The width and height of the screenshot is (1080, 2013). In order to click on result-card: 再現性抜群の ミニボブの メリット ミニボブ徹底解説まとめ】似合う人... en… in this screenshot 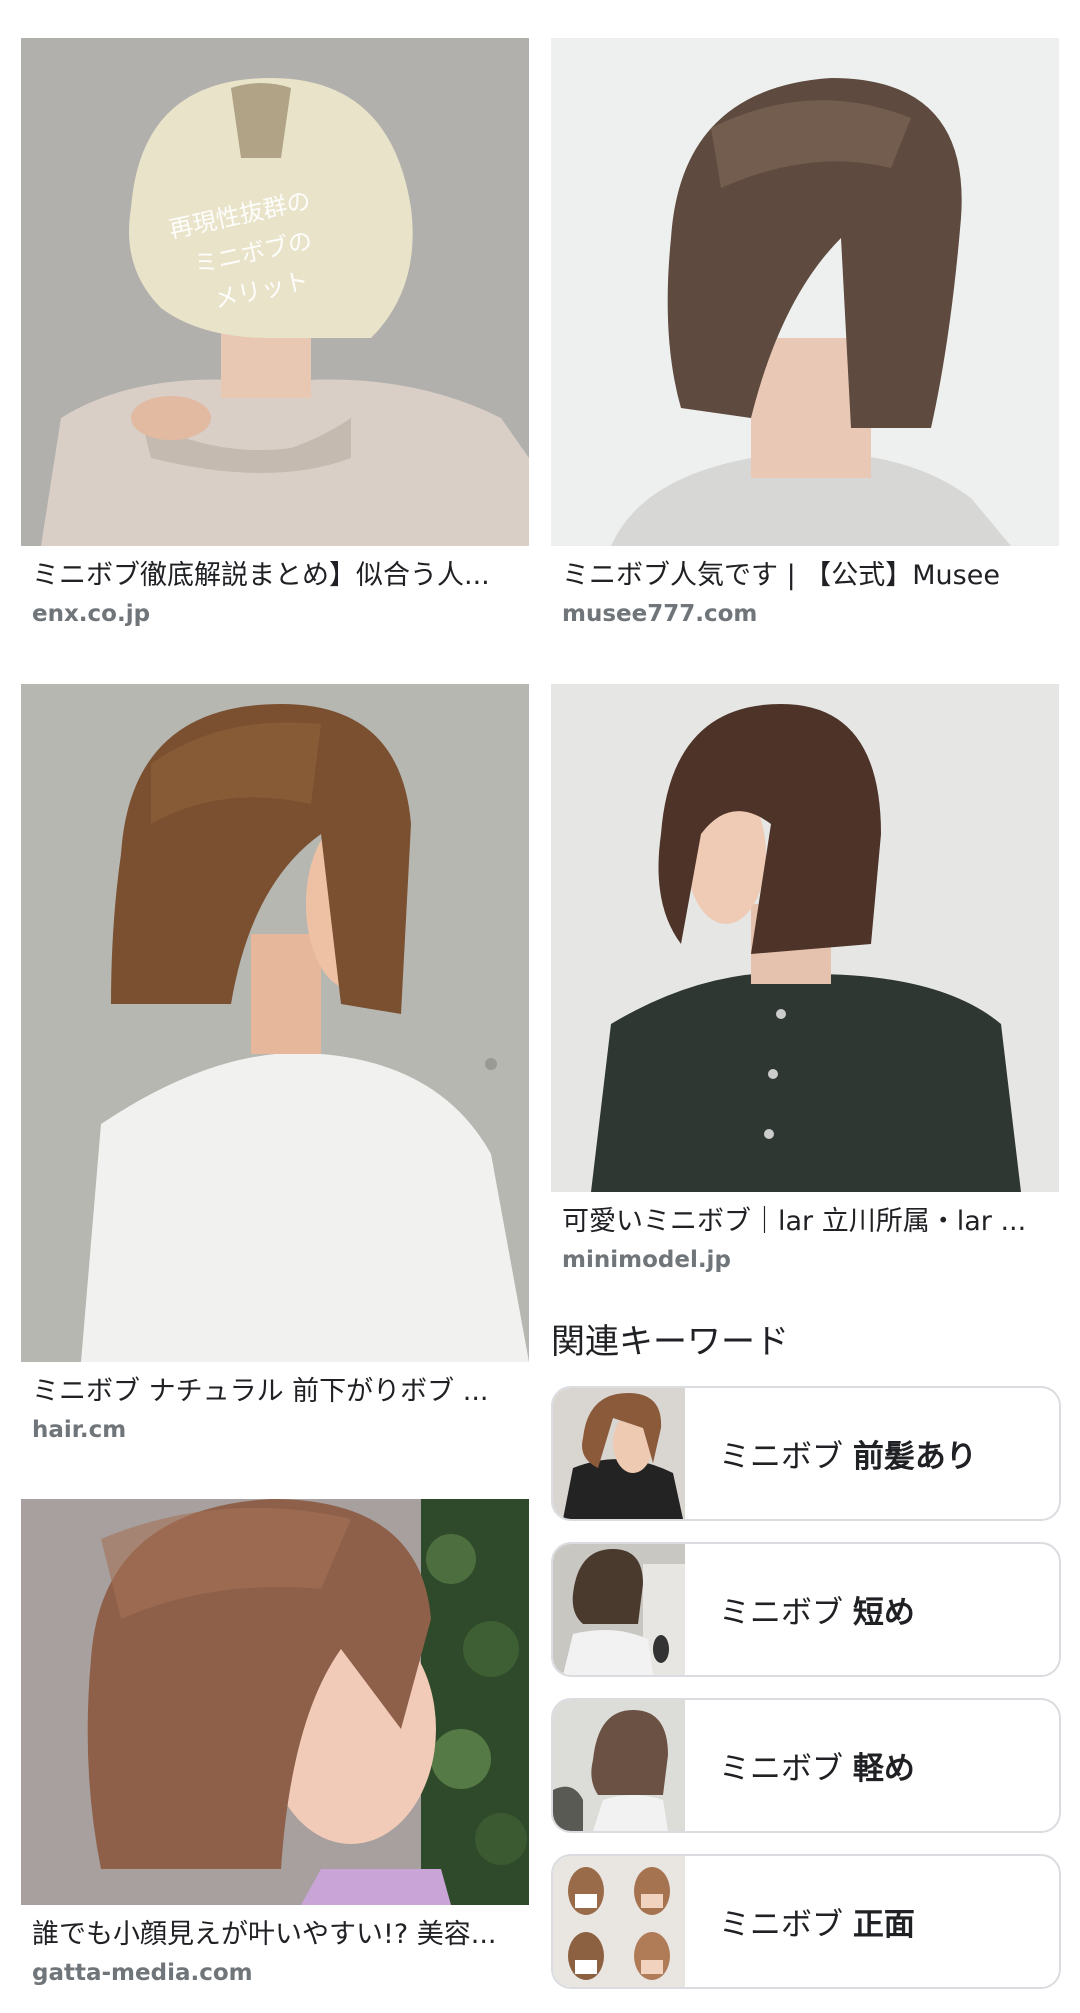, I will do `click(275, 334)`.